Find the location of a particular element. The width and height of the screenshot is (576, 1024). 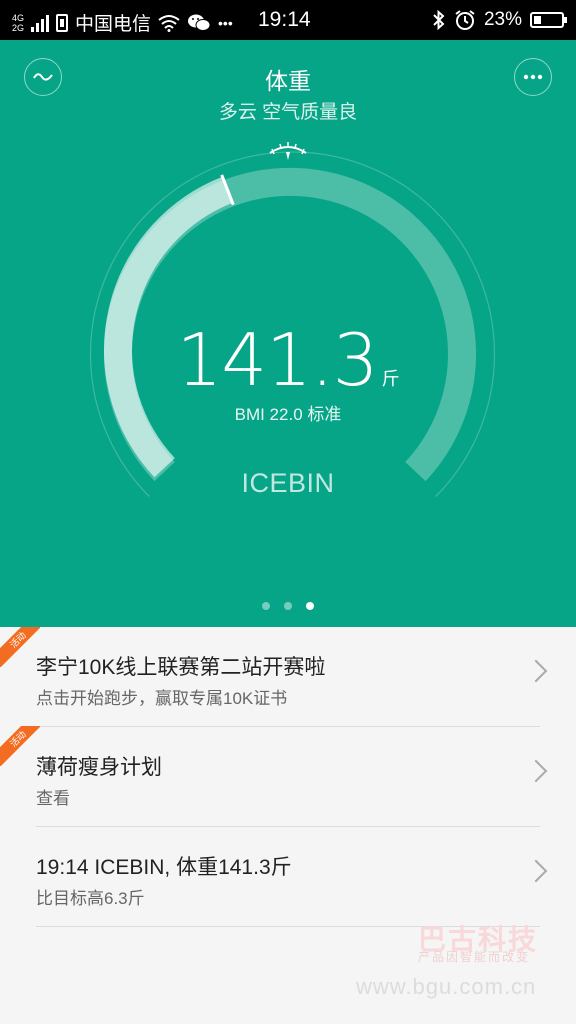

page-dot-active is located at coordinates (310, 606).